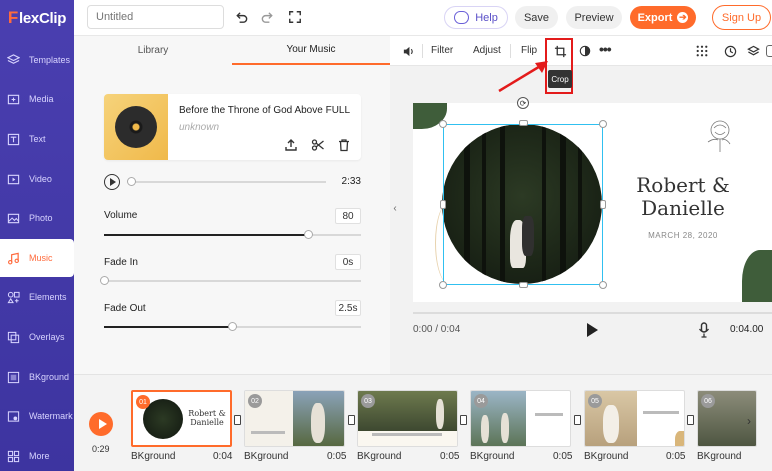 This screenshot has width=772, height=471. Describe the element at coordinates (136, 127) in the screenshot. I see `album-art` at that location.